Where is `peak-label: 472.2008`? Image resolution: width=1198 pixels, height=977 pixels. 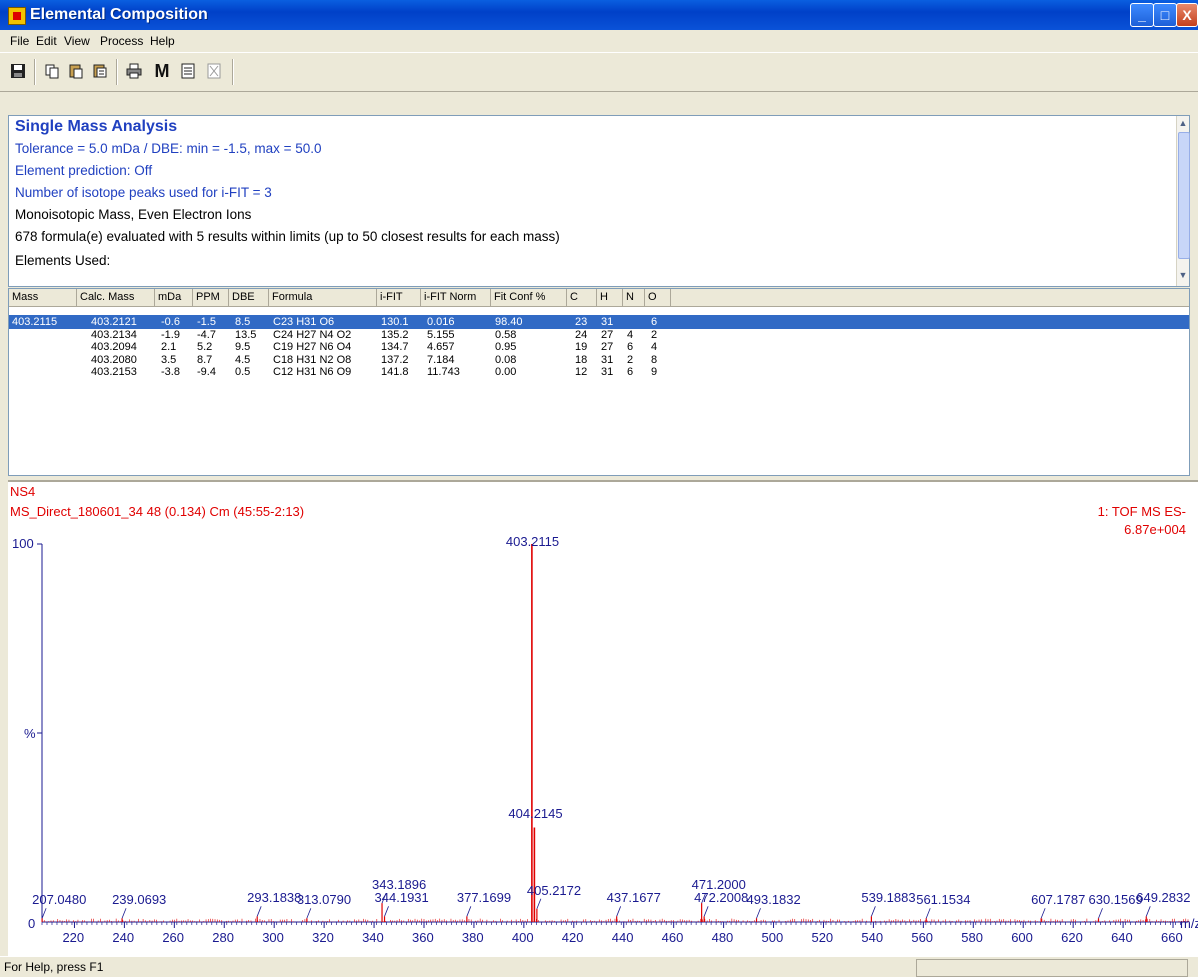 peak-label: 472.2008 is located at coordinates (721, 898).